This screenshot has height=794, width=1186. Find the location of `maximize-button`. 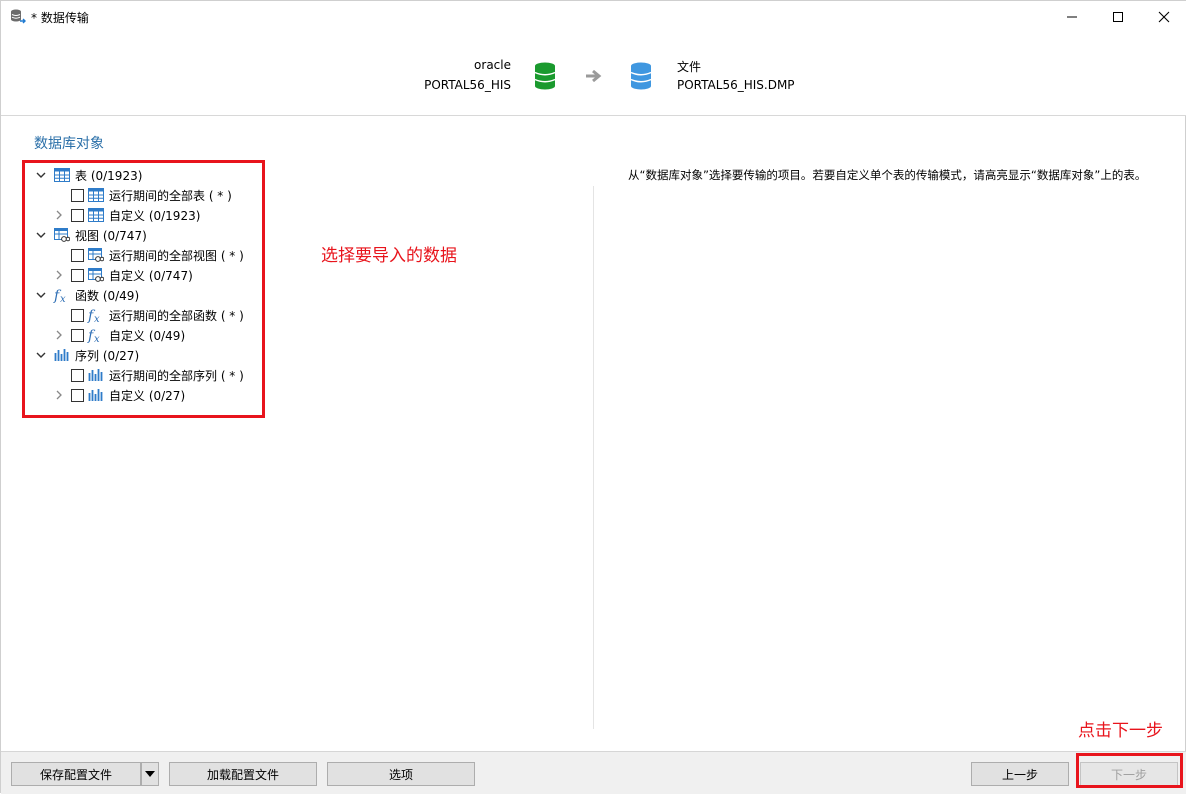

maximize-button is located at coordinates (1118, 16).